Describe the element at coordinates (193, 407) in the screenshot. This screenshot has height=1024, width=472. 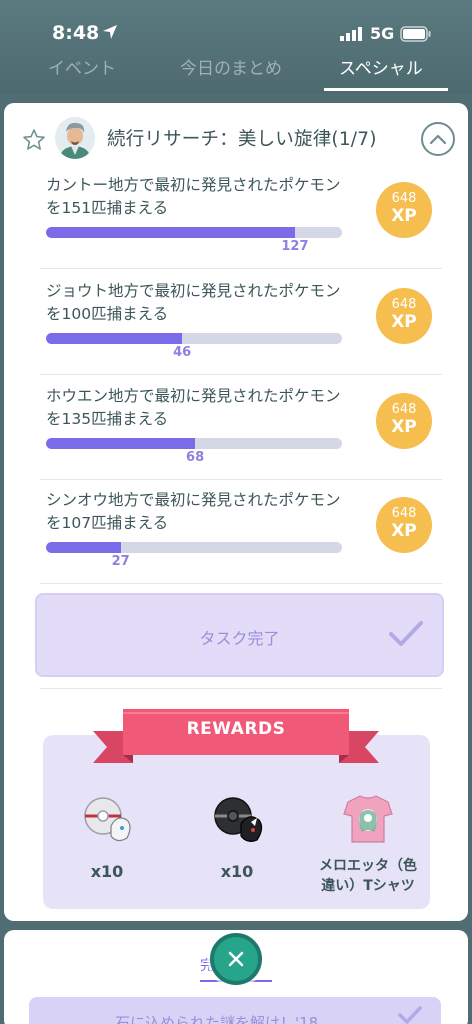
I see `task-description: ホウエン地方で最初に発見されたポケモンを135匹捕まえる` at that location.